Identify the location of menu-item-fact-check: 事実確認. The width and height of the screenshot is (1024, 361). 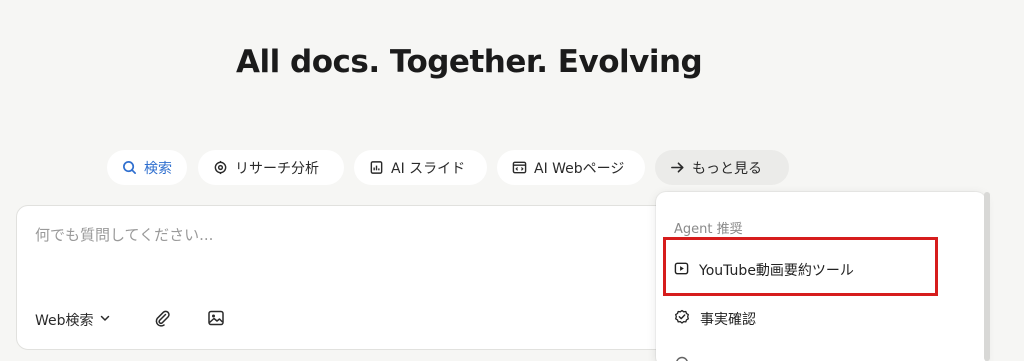
(715, 319).